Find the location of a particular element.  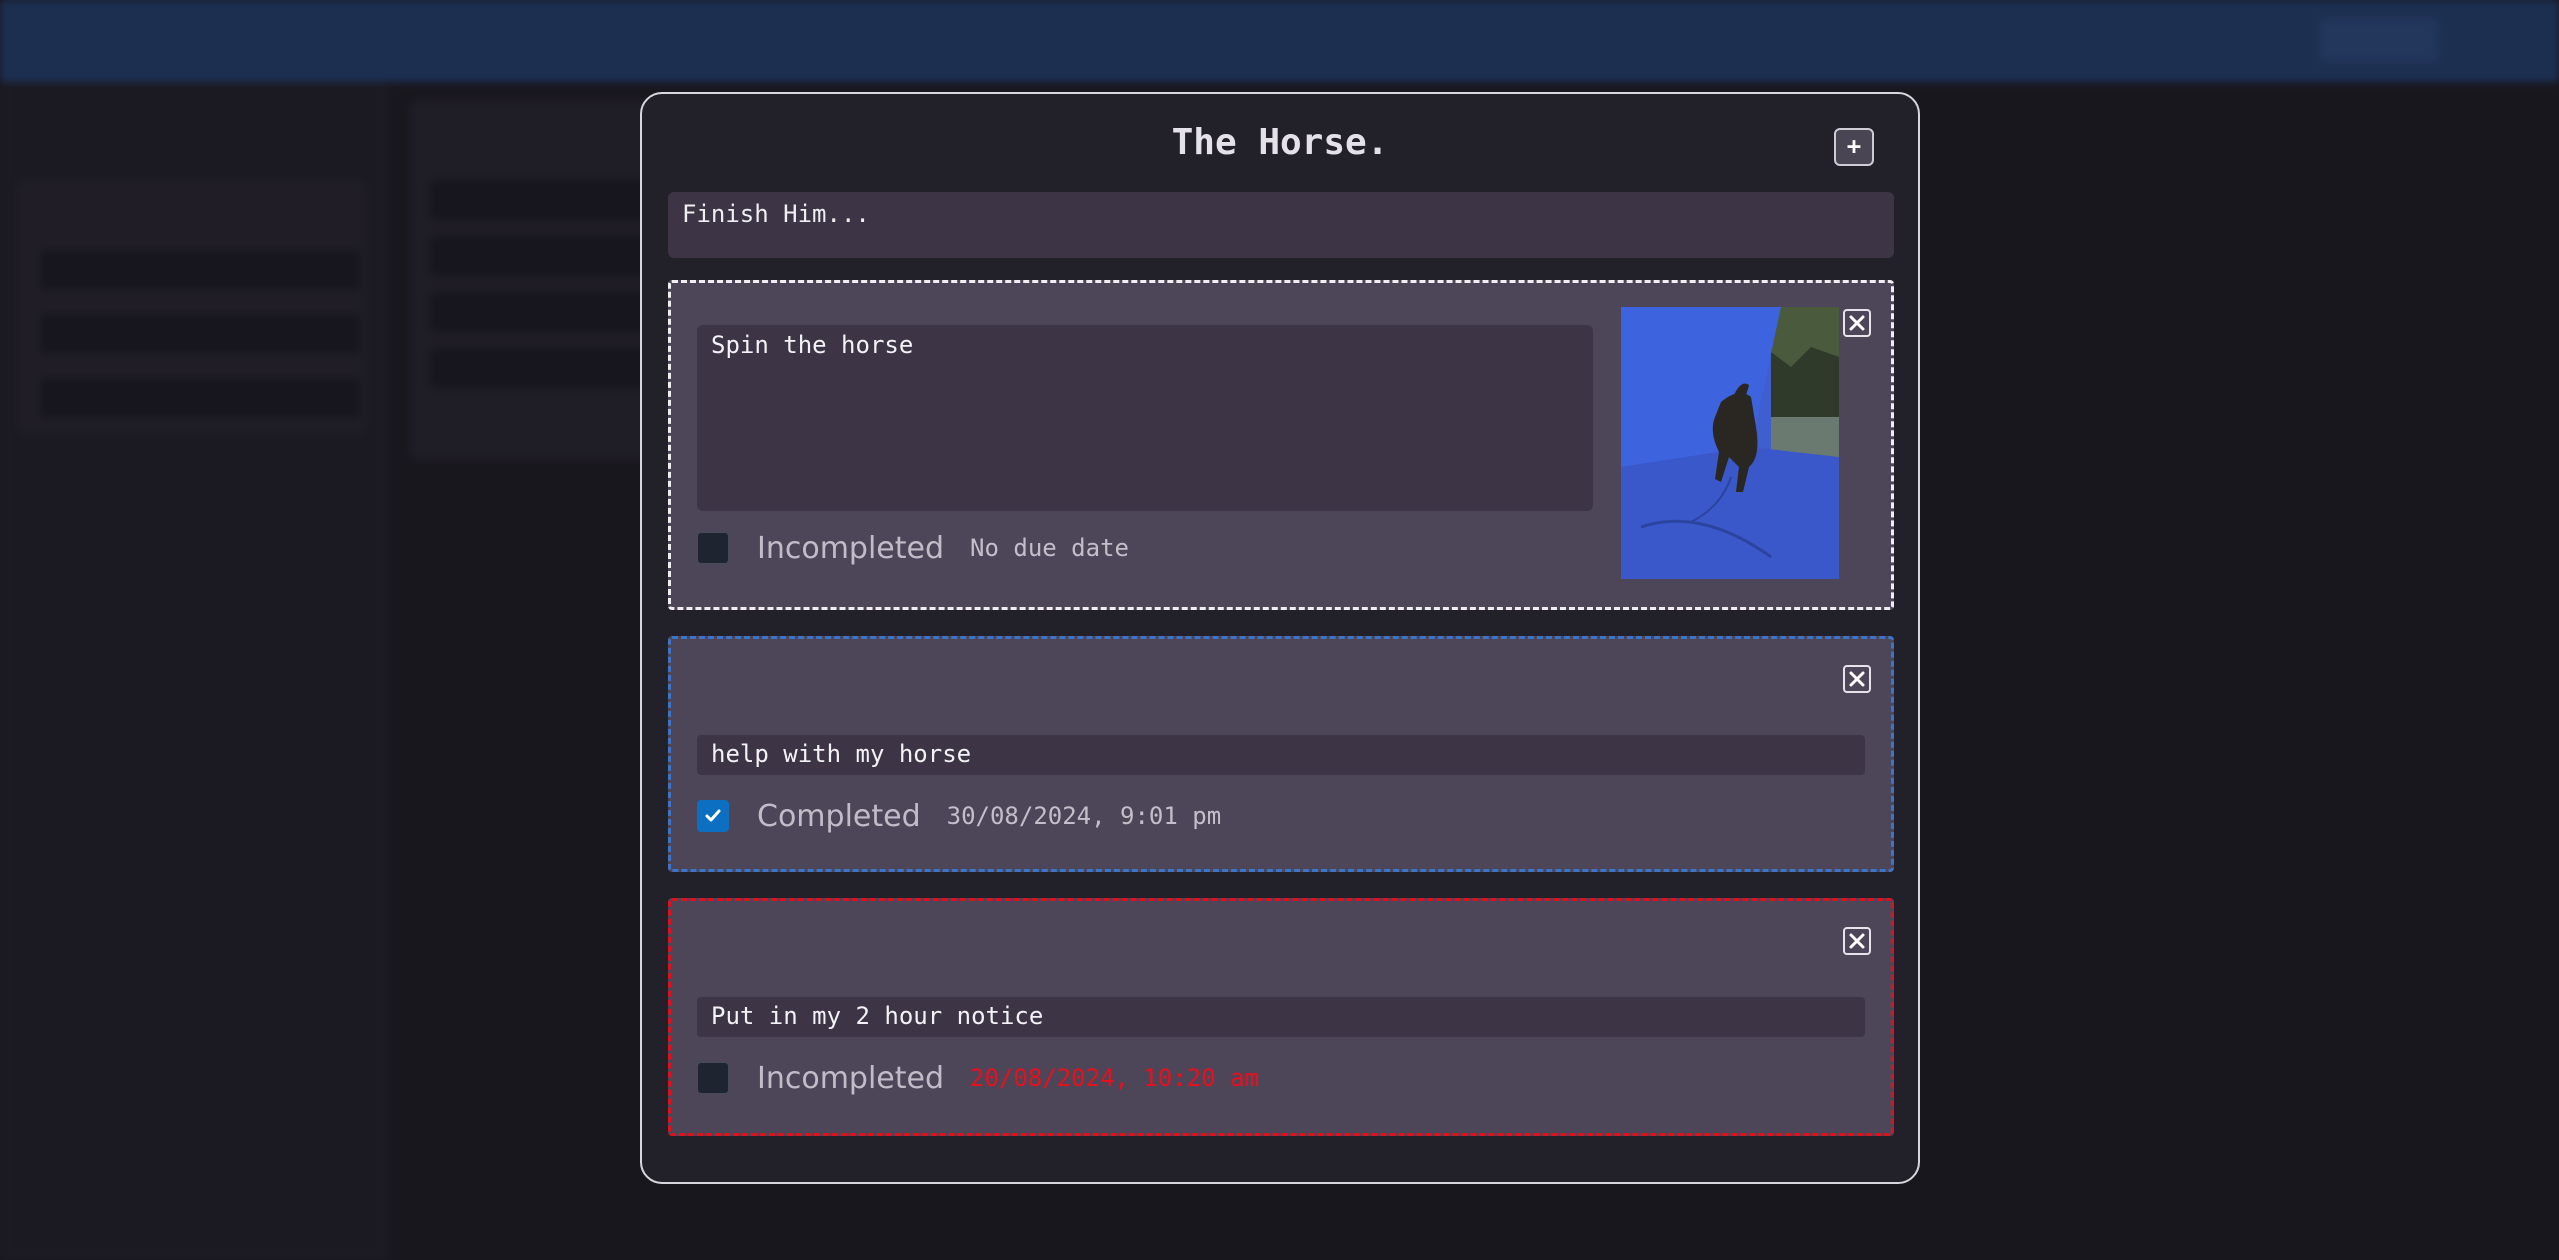

task-due-date-overdue: 20/08/2024, 10:20 am is located at coordinates (1115, 1078).